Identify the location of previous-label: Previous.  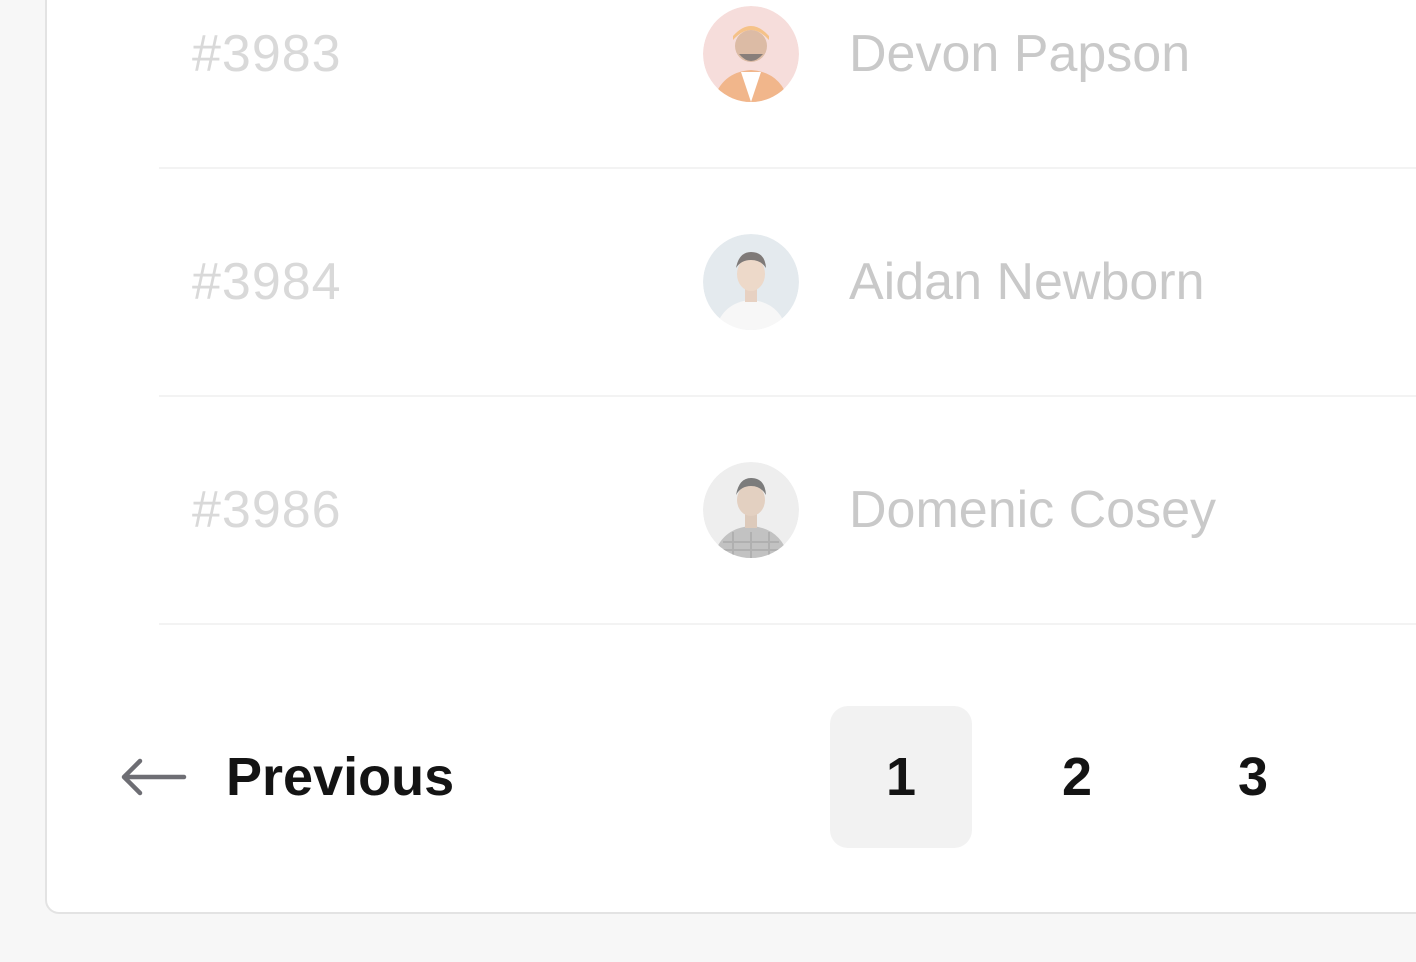
(340, 777).